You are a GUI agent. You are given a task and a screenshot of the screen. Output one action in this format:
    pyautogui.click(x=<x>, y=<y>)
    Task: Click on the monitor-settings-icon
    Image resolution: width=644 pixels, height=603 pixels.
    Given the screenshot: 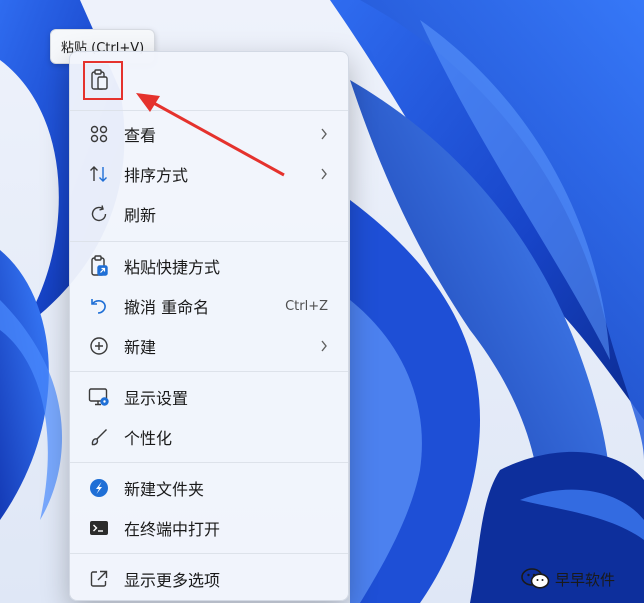 What is the action you would take?
    pyautogui.click(x=99, y=397)
    